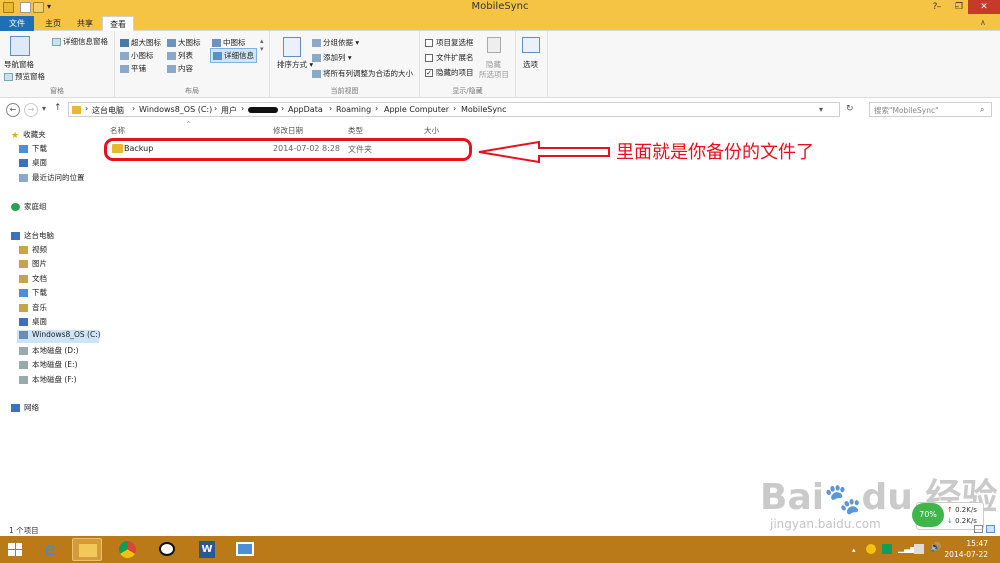 The image size is (1000, 563). Describe the element at coordinates (494, 74) in the screenshot. I see `selected-items-label: 所选项目` at that location.